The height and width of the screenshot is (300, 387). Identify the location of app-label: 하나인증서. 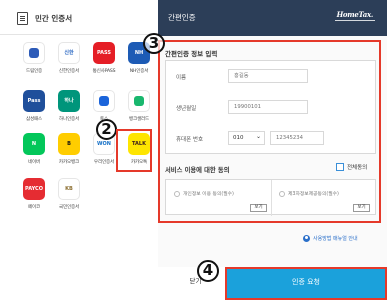
(69, 119).